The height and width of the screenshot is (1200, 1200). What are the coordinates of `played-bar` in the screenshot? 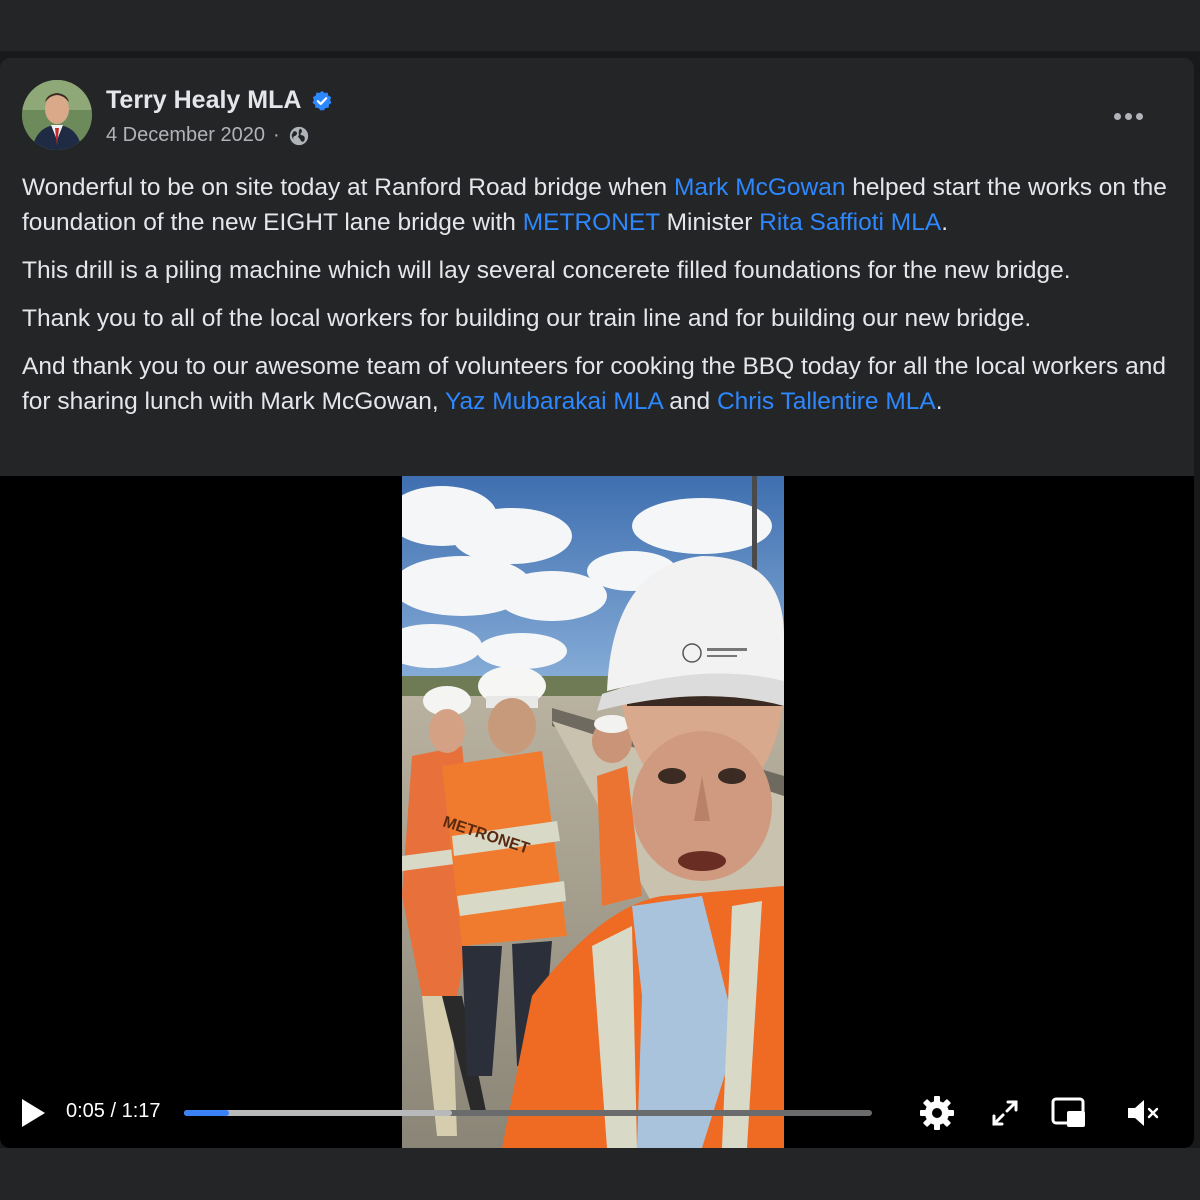 It's located at (206, 1113).